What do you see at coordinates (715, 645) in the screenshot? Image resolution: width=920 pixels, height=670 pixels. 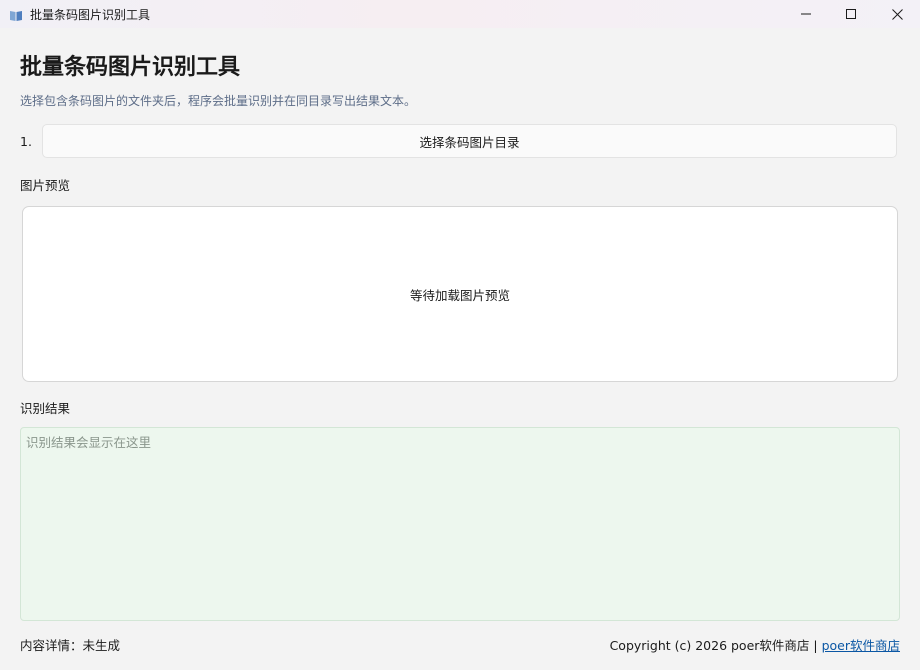 I see `copyright-text: Copyright (c) 2026 poer软件商店 |` at bounding box center [715, 645].